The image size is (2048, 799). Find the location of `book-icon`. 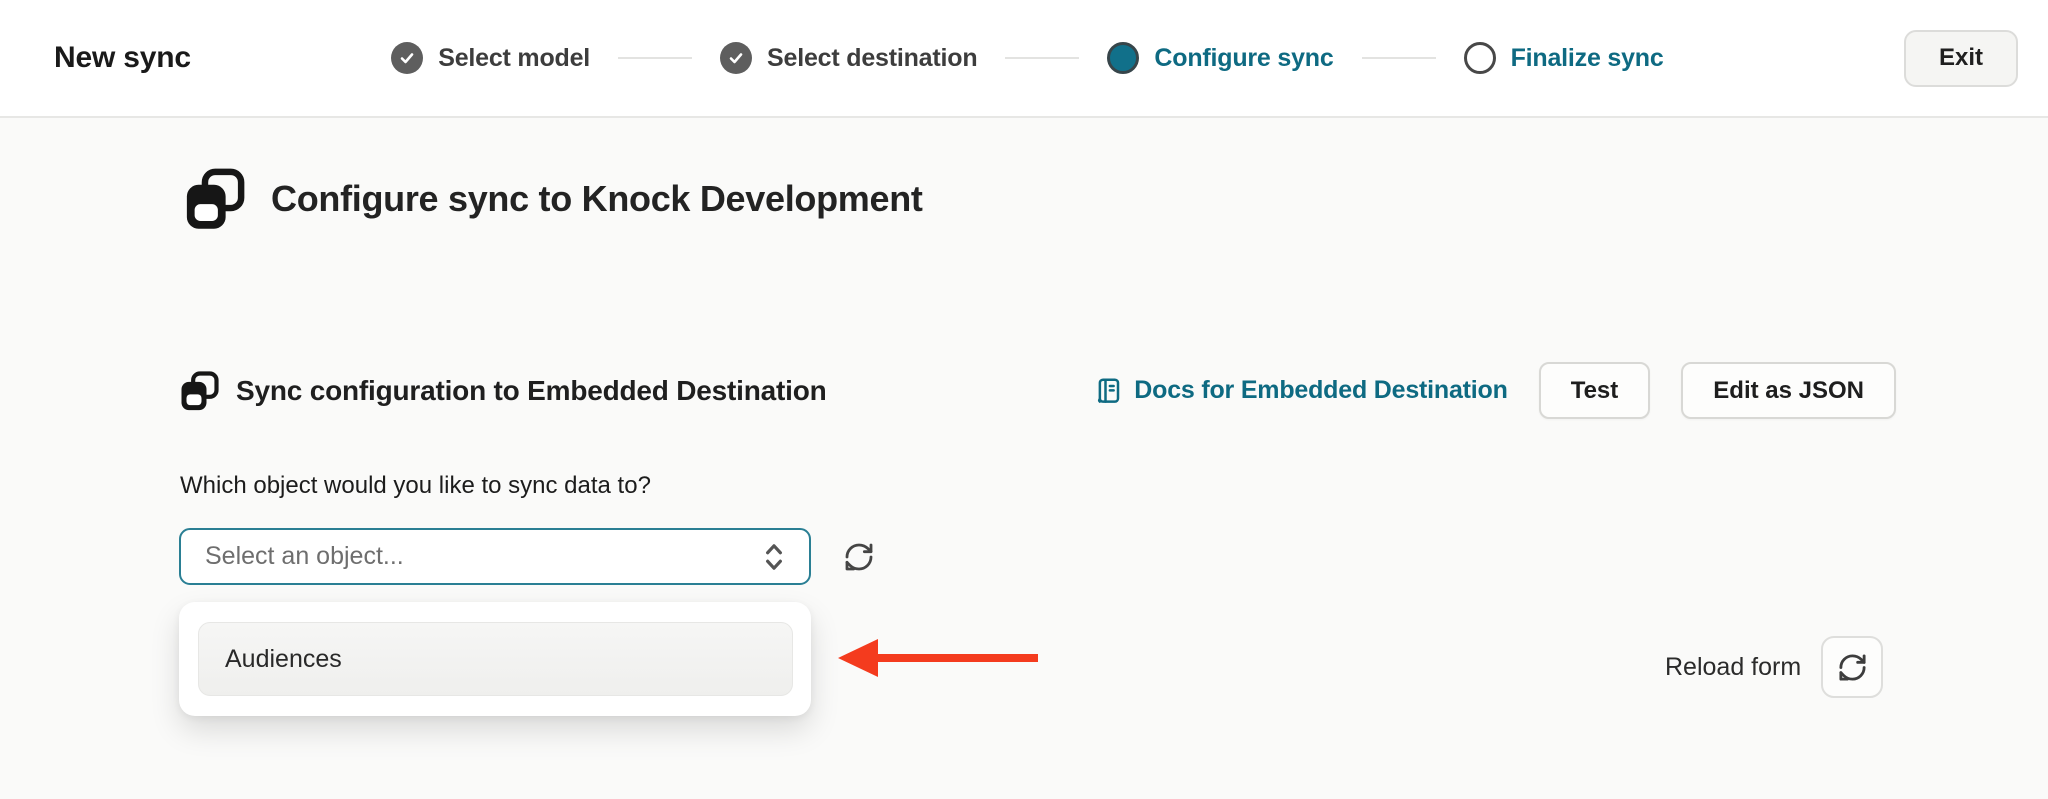

book-icon is located at coordinates (1108, 391).